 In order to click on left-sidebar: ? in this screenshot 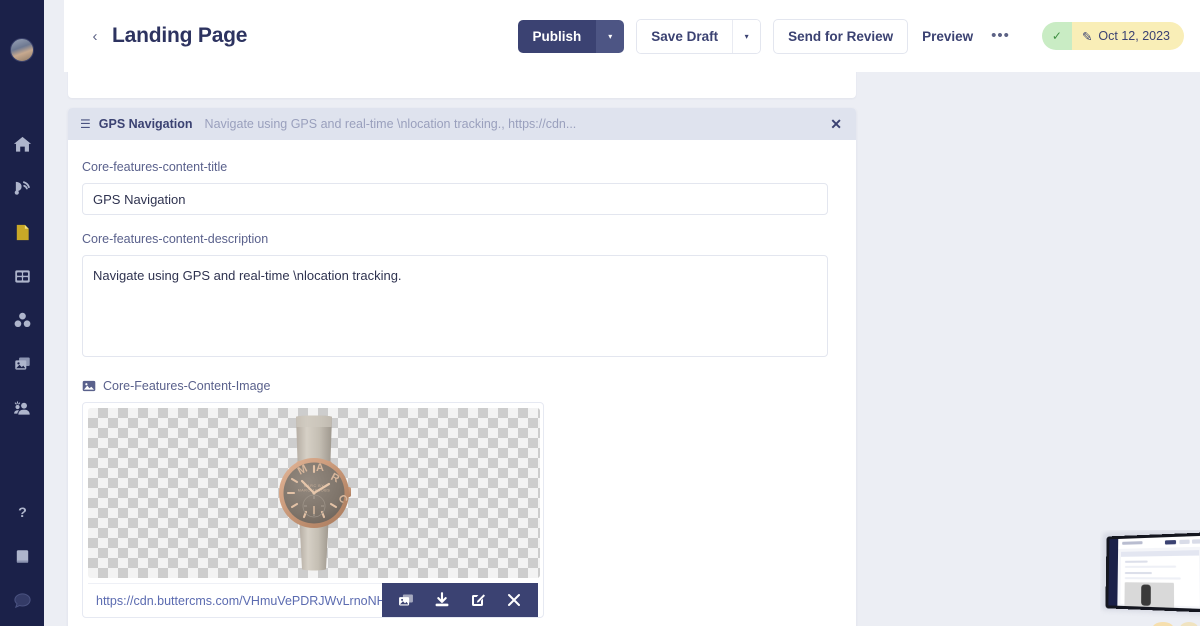, I will do `click(22, 313)`.